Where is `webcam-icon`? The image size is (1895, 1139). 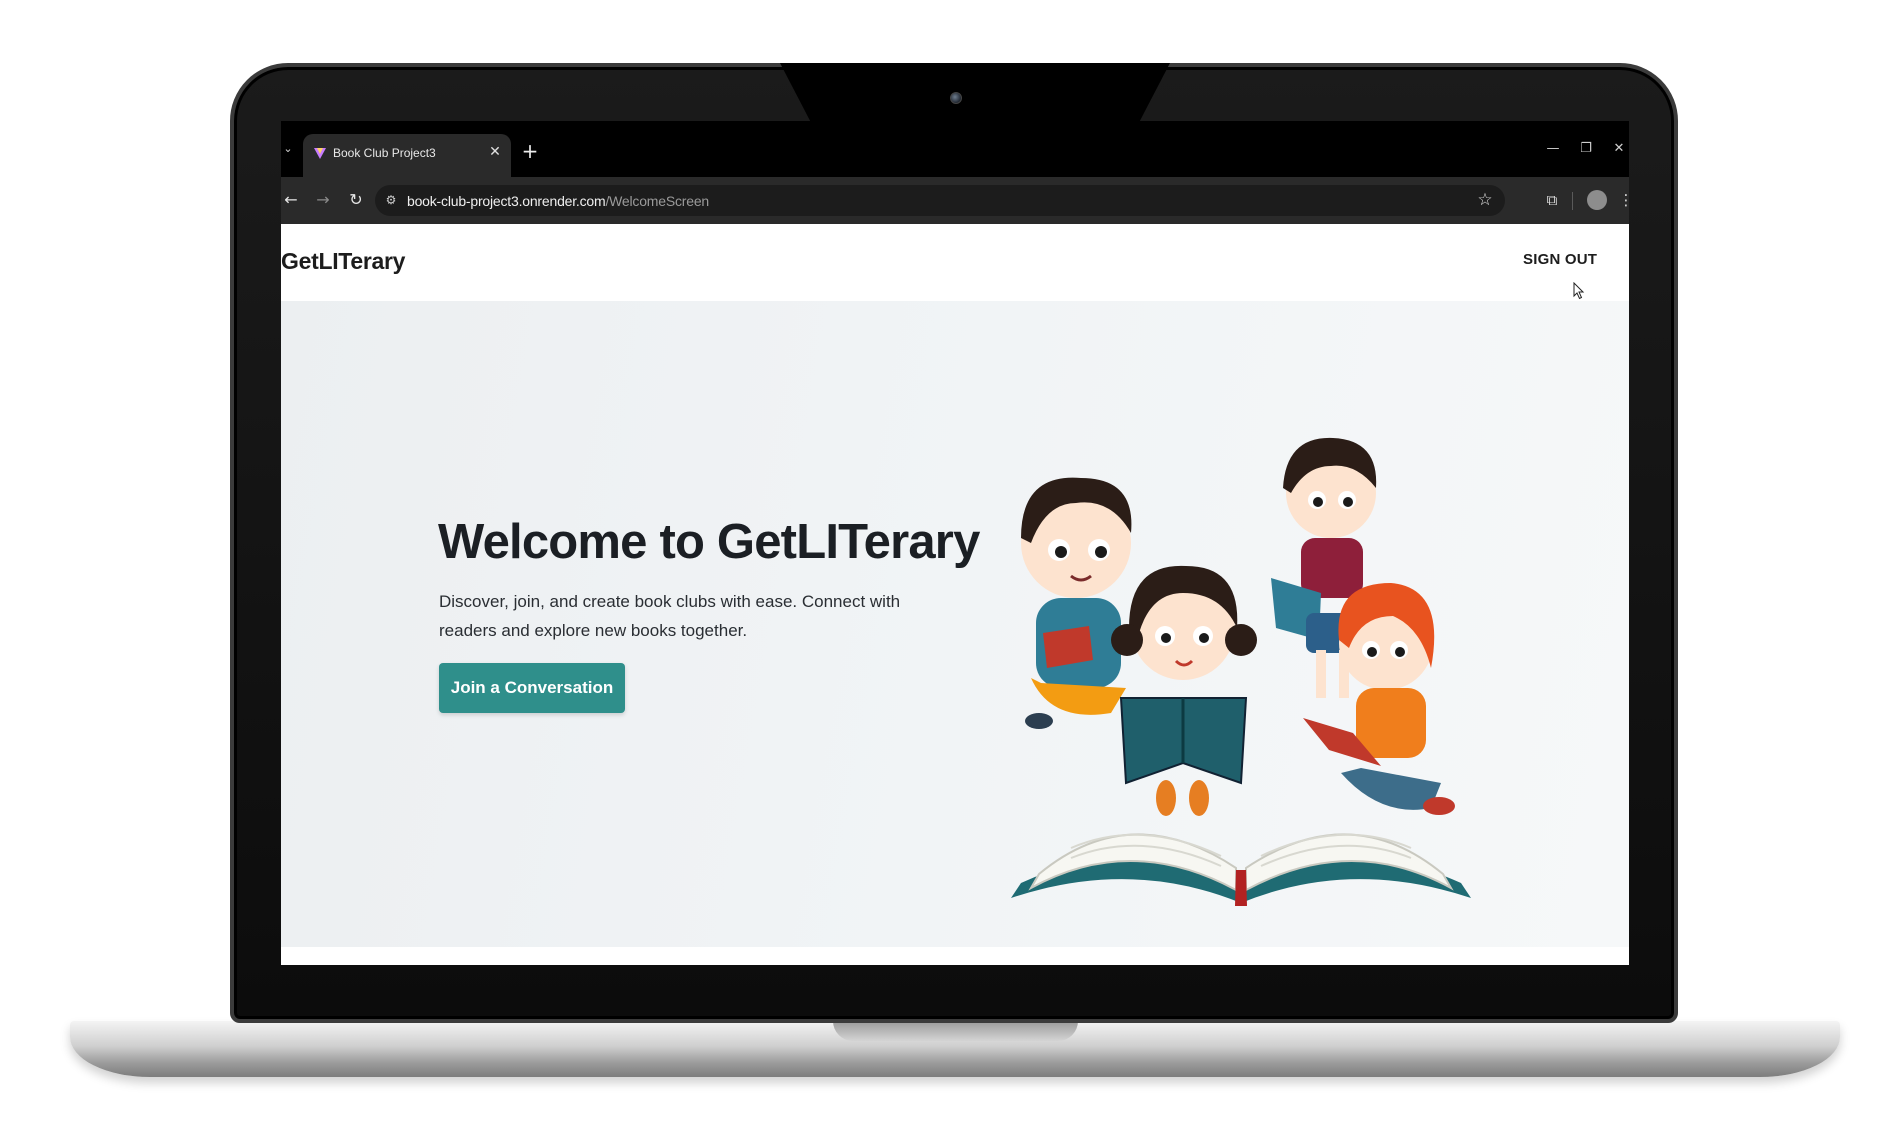 webcam-icon is located at coordinates (956, 98).